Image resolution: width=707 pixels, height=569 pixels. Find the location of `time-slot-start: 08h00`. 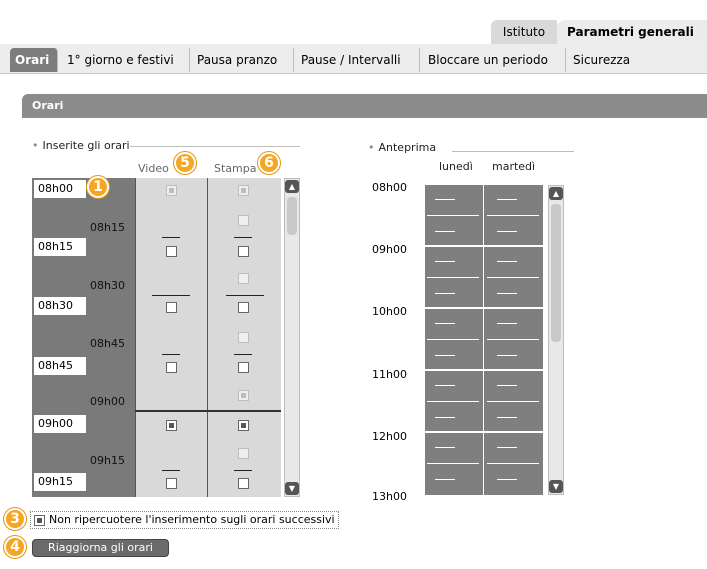

time-slot-start: 08h00 is located at coordinates (60, 189).